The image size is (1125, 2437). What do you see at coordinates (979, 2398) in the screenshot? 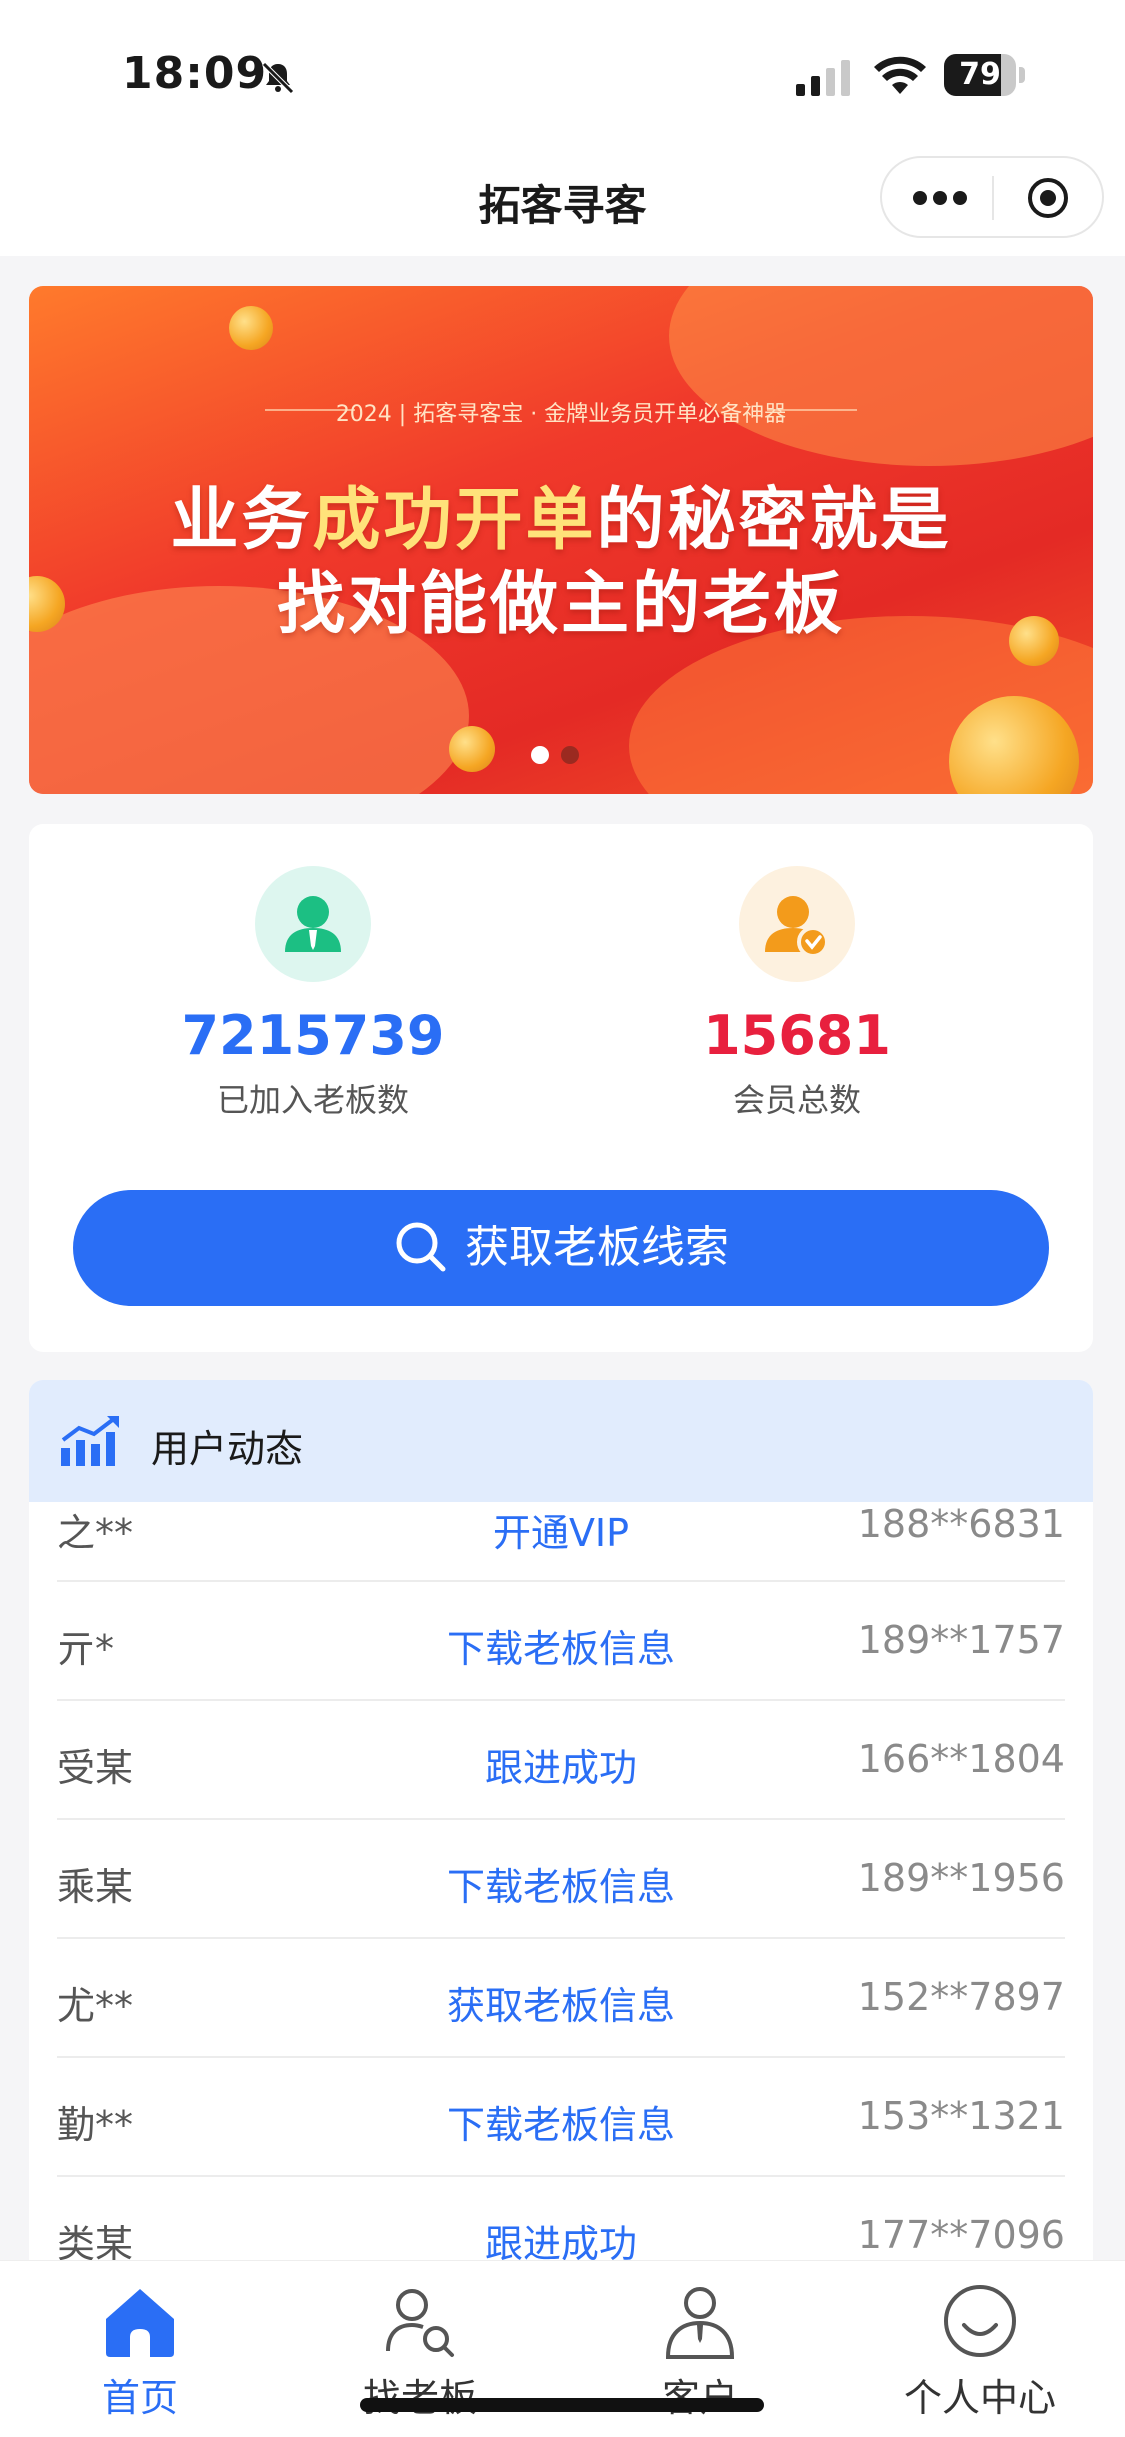
I see `tab-profile-label: 个人中心` at bounding box center [979, 2398].